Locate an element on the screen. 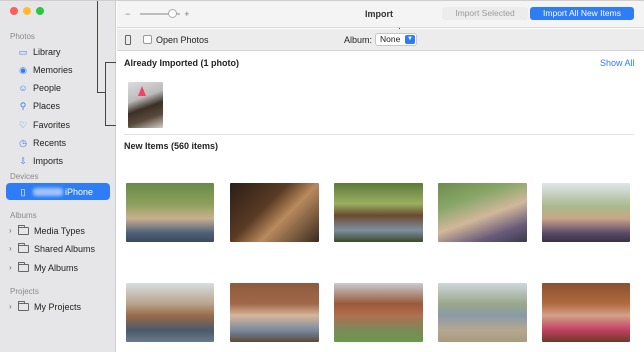  zoom-control: − + is located at coordinates (157, 14).